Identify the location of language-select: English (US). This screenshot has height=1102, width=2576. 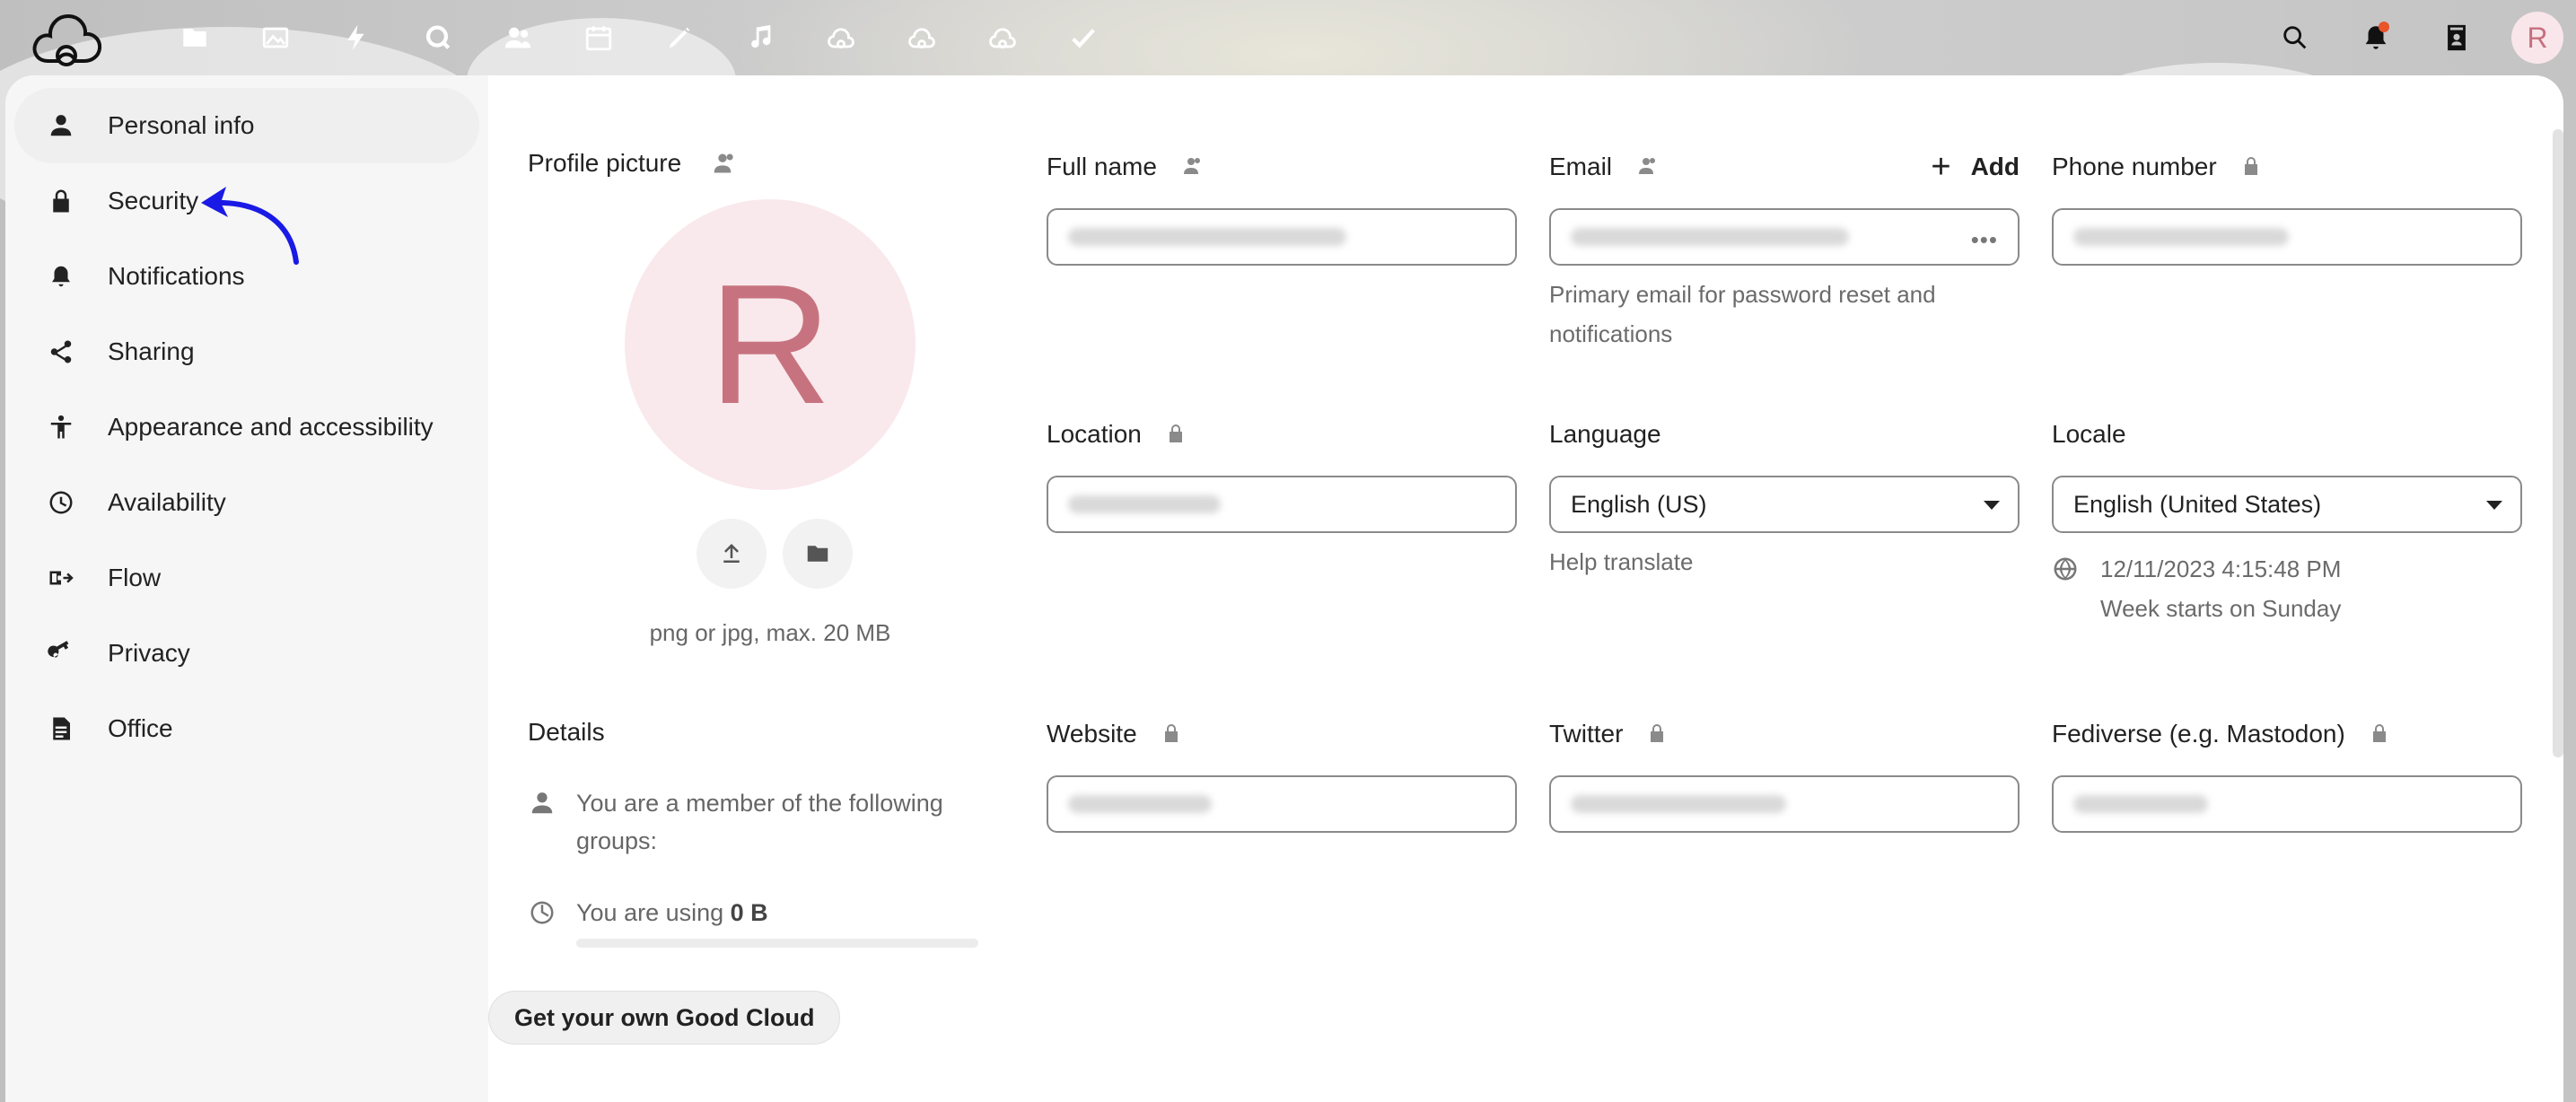
(1784, 504).